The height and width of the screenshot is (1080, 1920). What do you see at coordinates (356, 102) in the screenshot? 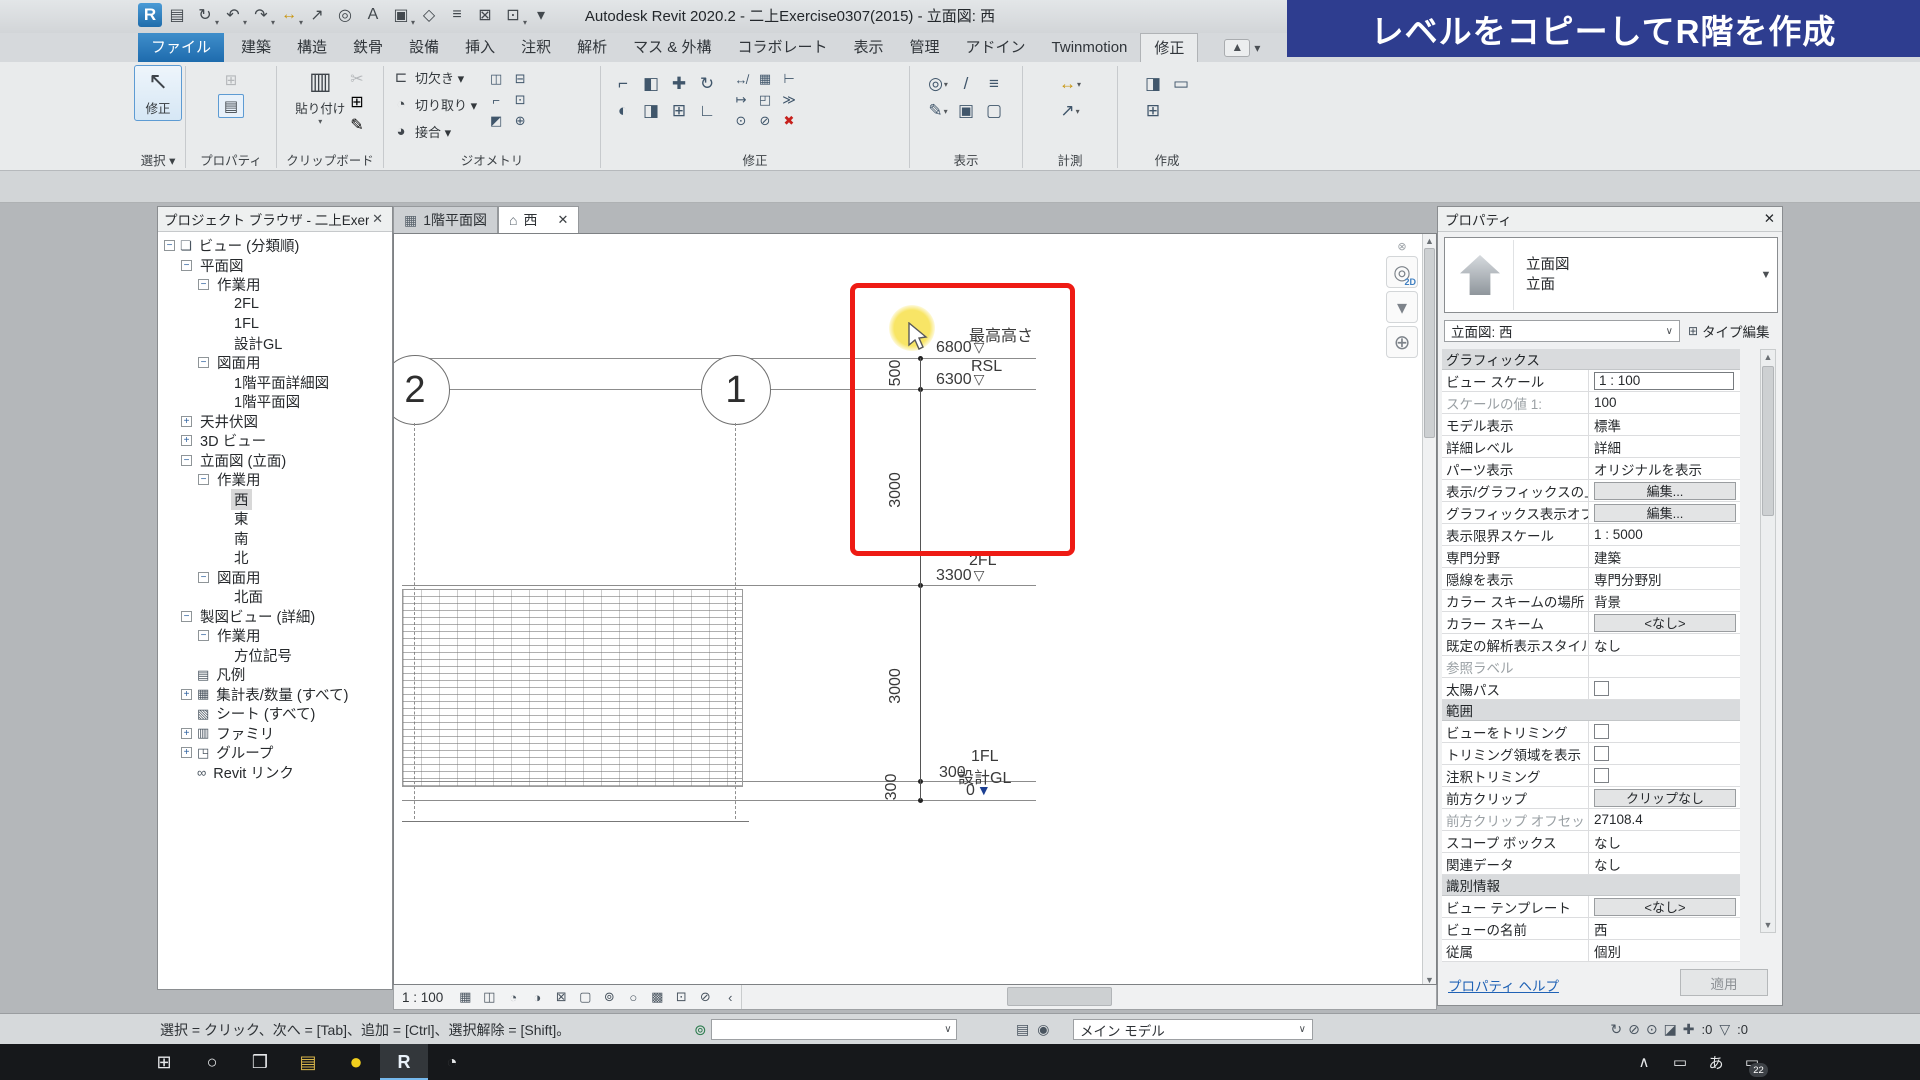
I see `copy-to-clipboard-icon: ⊞` at bounding box center [356, 102].